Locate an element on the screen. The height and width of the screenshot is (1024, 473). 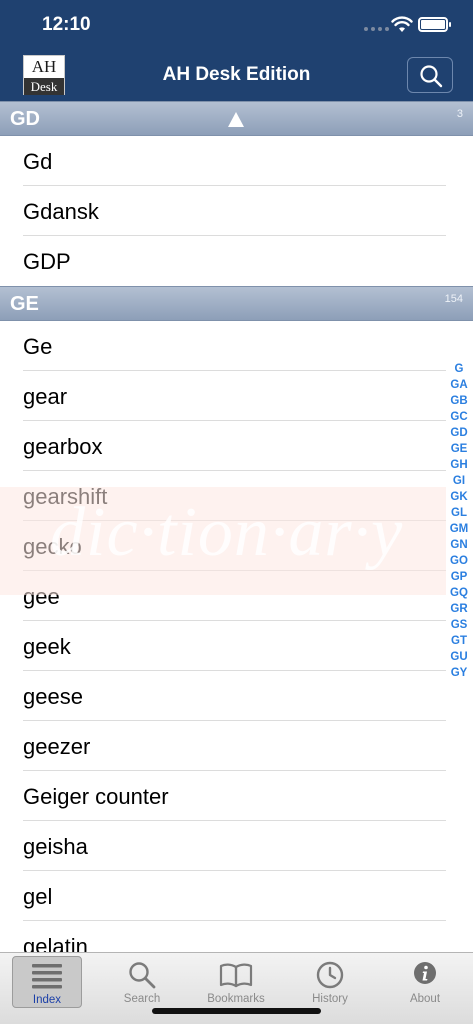
tab-about: About is located at coordinates (425, 982).